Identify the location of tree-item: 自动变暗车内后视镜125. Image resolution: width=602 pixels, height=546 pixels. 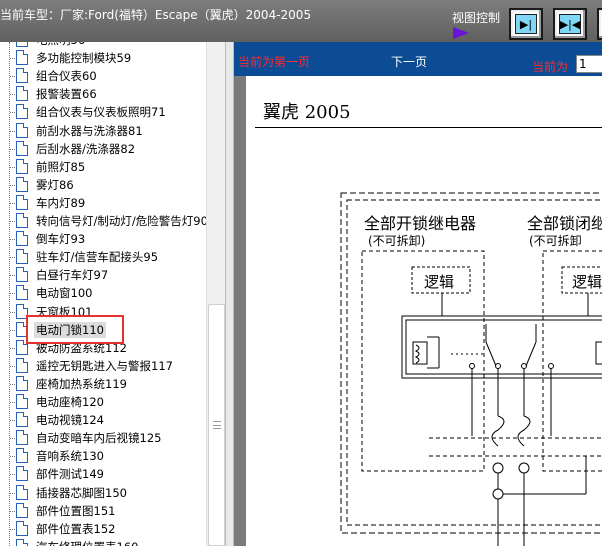
(103, 438).